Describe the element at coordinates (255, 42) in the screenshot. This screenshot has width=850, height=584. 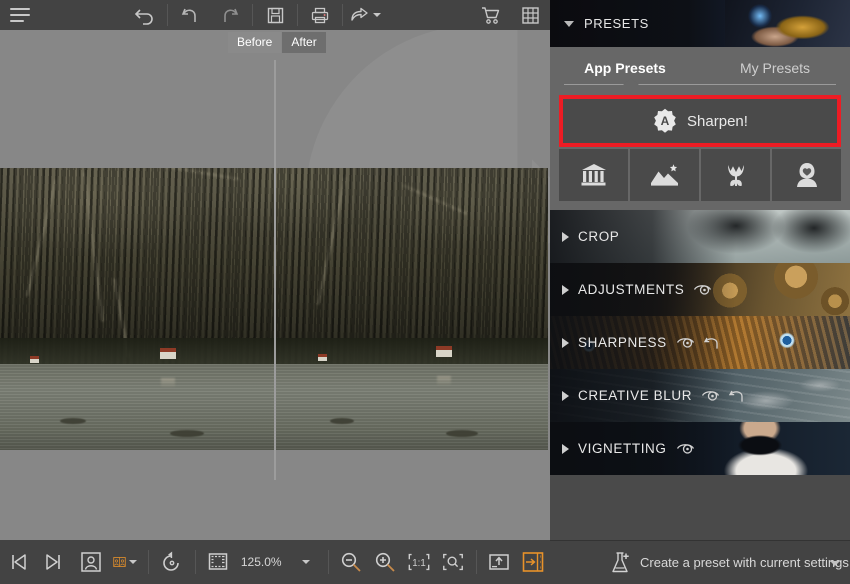
I see `before-tab: Before` at that location.